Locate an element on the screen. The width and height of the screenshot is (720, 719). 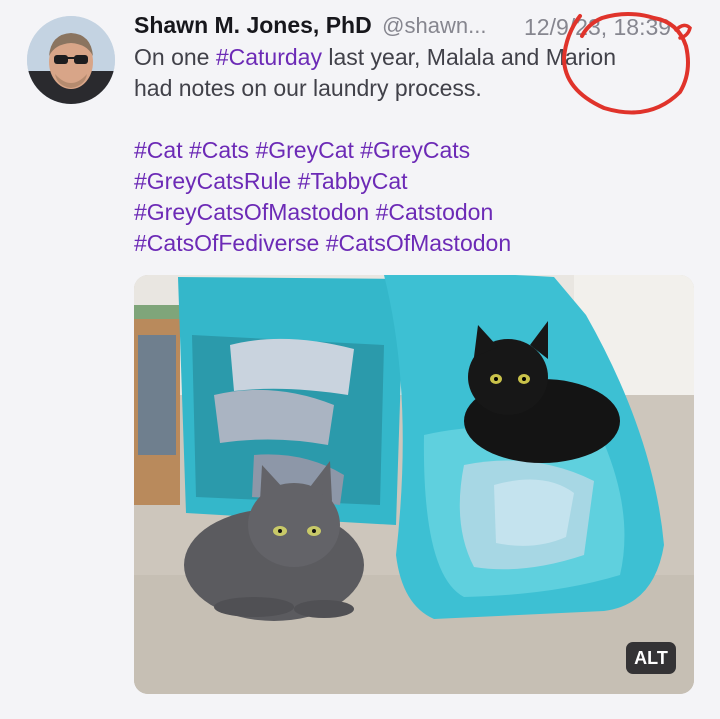
avatar is located at coordinates (71, 60).